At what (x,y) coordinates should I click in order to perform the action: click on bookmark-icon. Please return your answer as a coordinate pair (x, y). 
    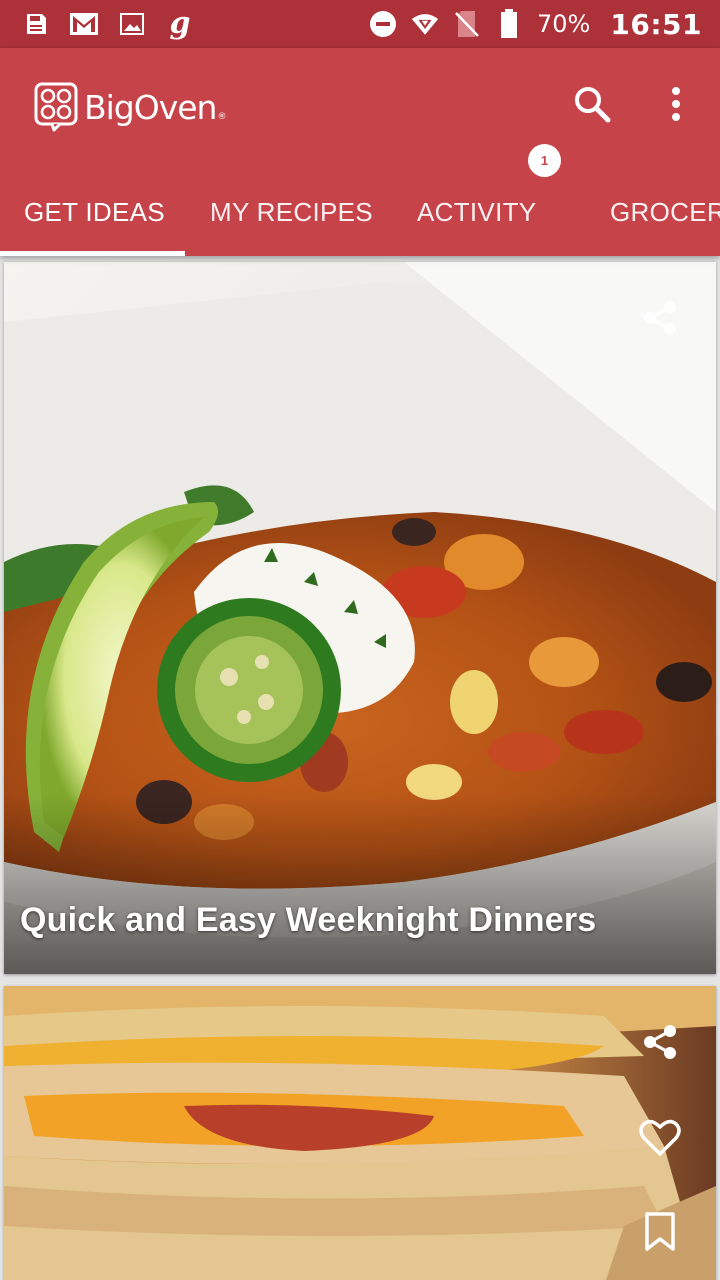
    Looking at the image, I should click on (660, 1231).